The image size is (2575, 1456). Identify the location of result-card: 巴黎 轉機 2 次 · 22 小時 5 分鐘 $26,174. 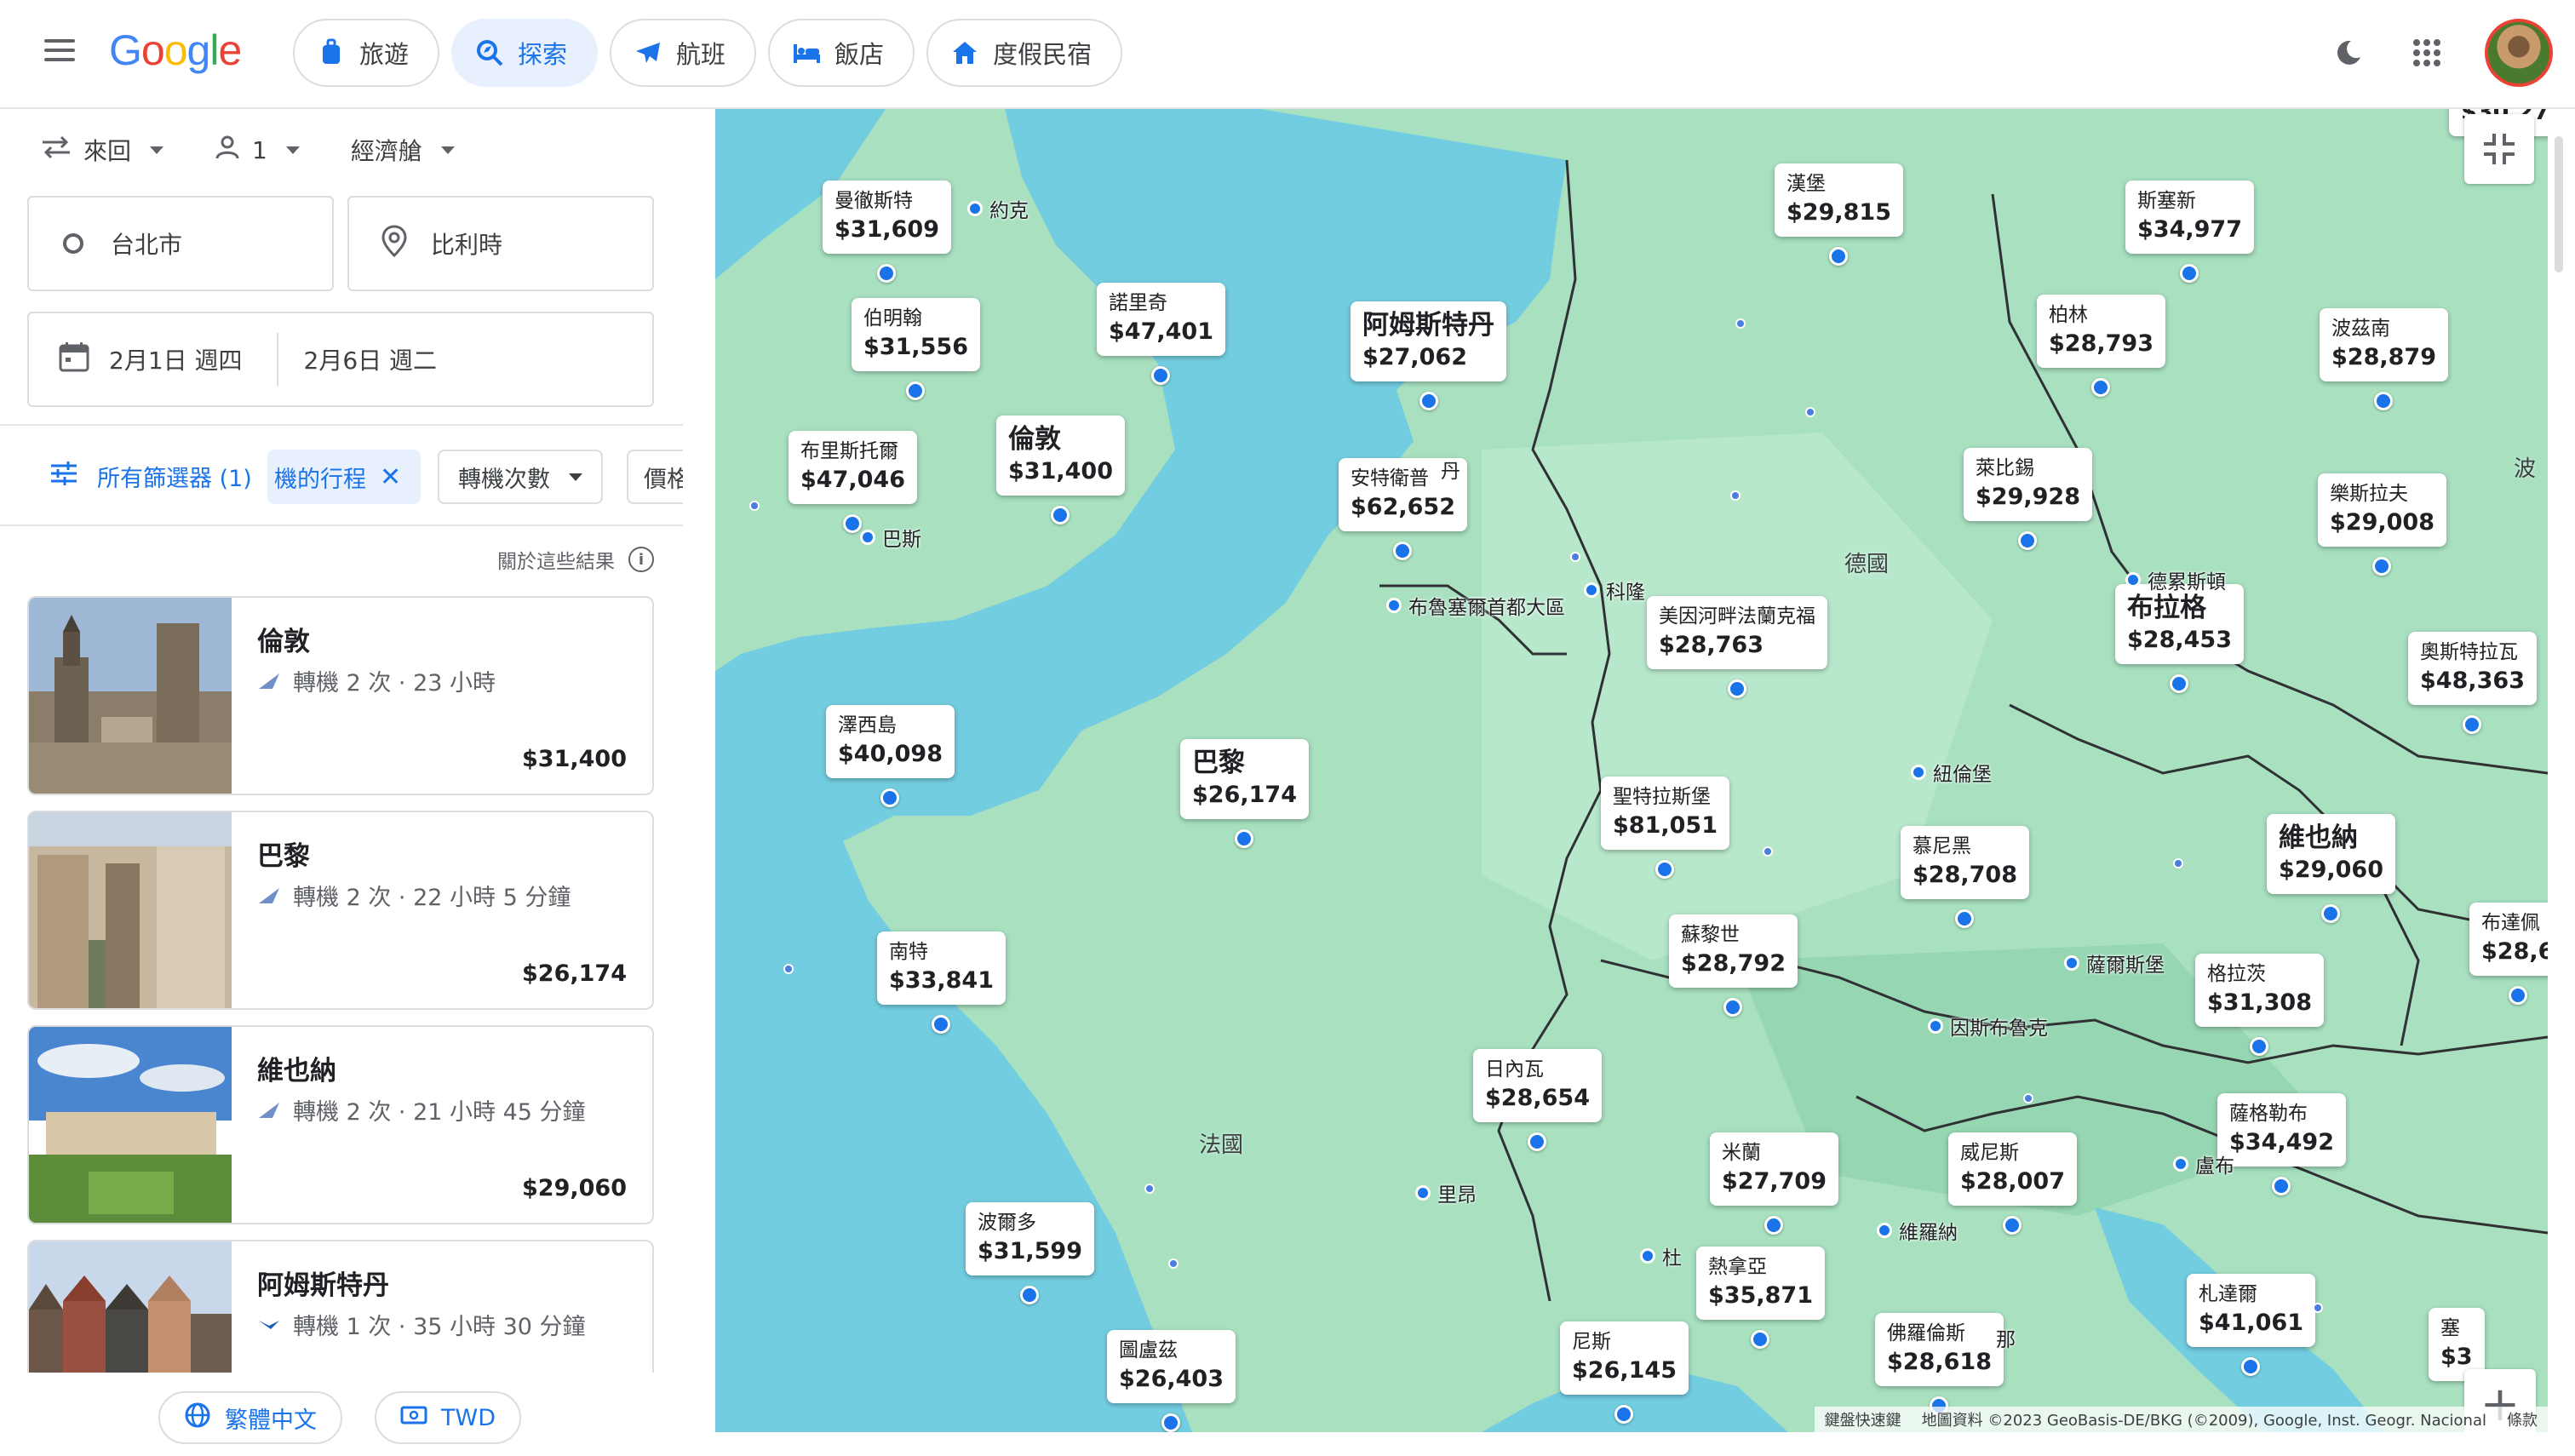
(340, 911).